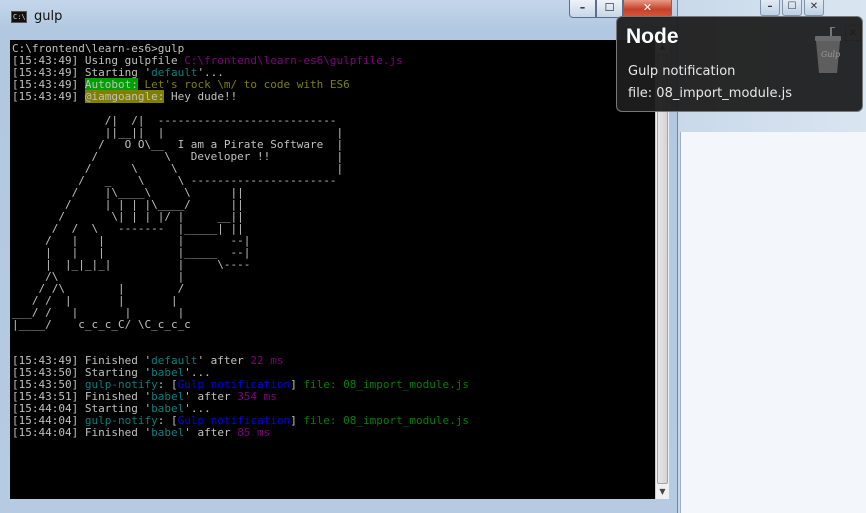  I want to click on terminal-segment: [15:43:49], so click(48, 96).